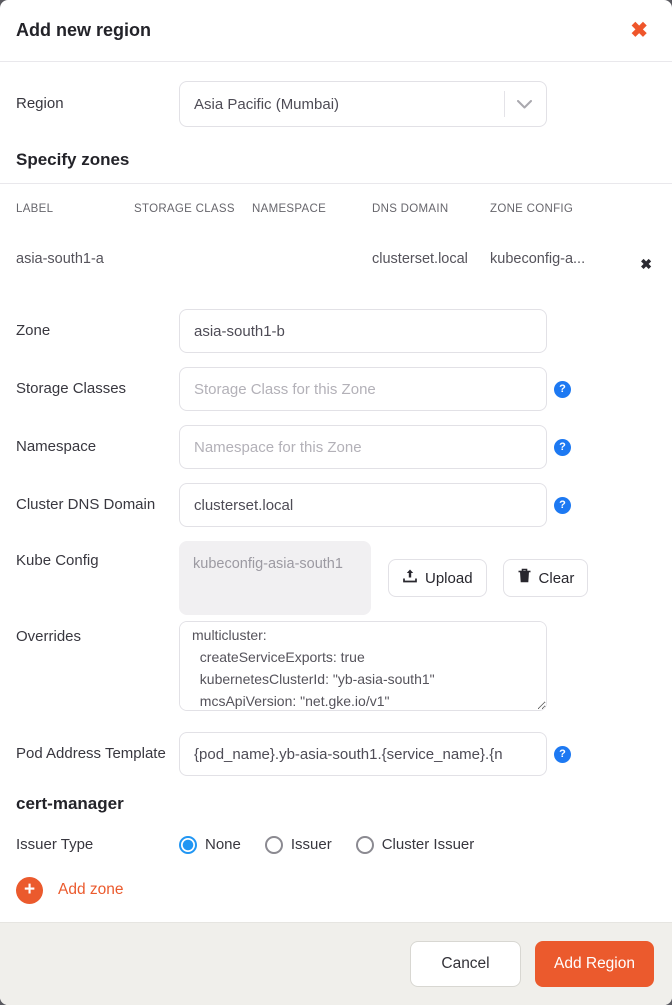 The width and height of the screenshot is (672, 1005). What do you see at coordinates (55, 844) in the screenshot?
I see `issuer-type-label: Issuer Type` at bounding box center [55, 844].